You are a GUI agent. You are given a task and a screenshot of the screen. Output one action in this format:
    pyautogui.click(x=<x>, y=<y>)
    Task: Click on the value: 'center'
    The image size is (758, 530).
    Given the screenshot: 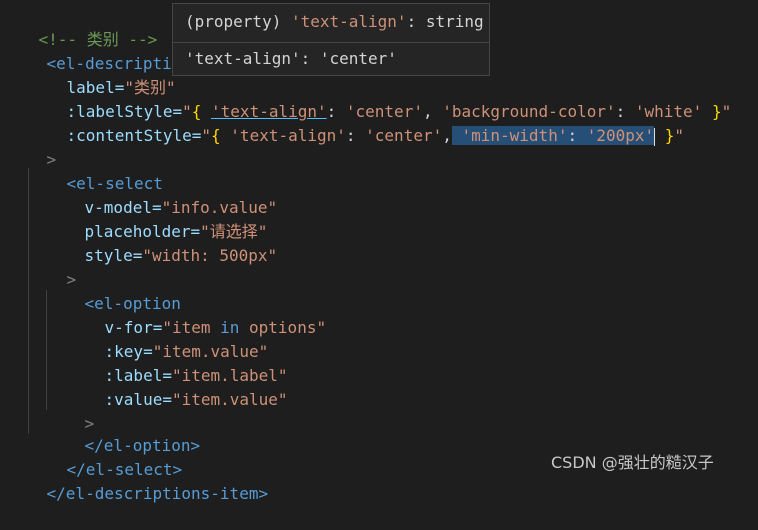 What is the action you would take?
    pyautogui.click(x=404, y=135)
    